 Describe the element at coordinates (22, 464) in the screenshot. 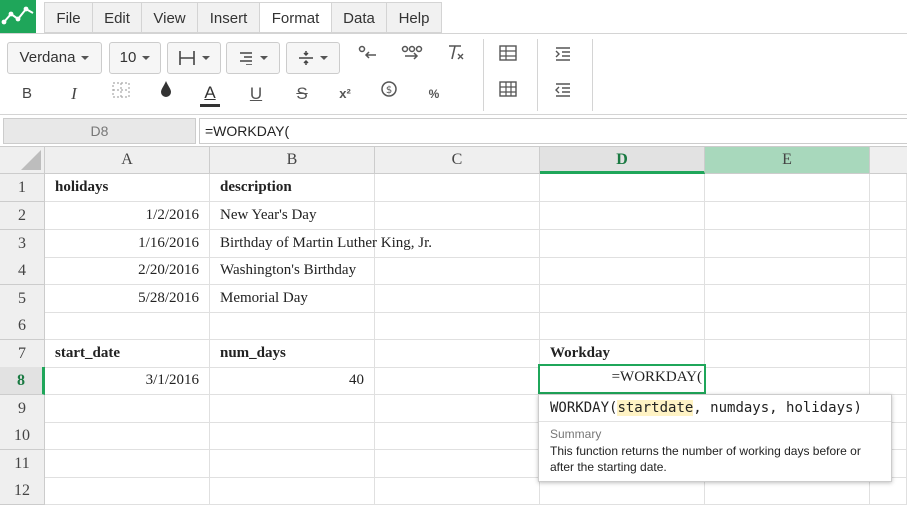

I see `row-header-11: 11` at that location.